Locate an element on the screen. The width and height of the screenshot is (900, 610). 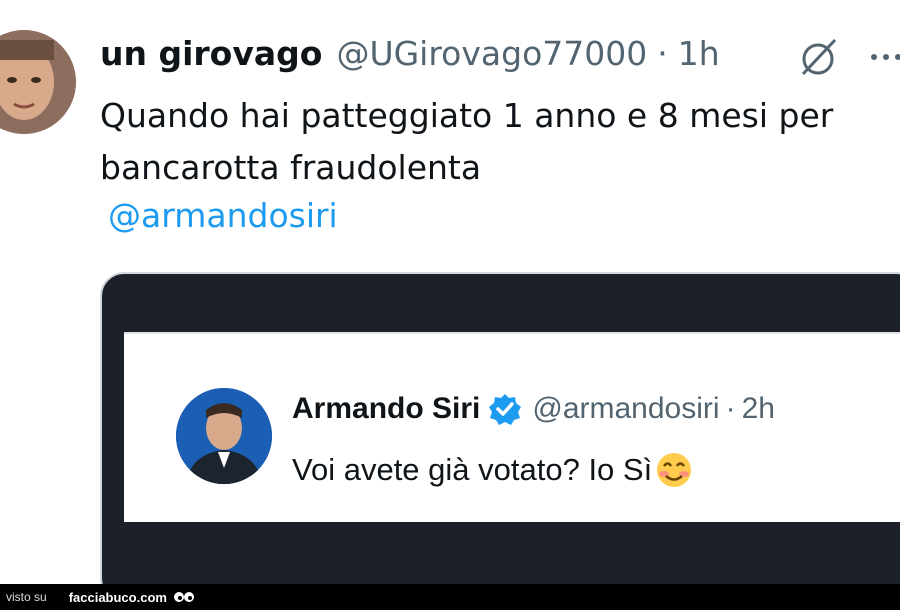
quoted-author-name: Armando Siri is located at coordinates (386, 408).